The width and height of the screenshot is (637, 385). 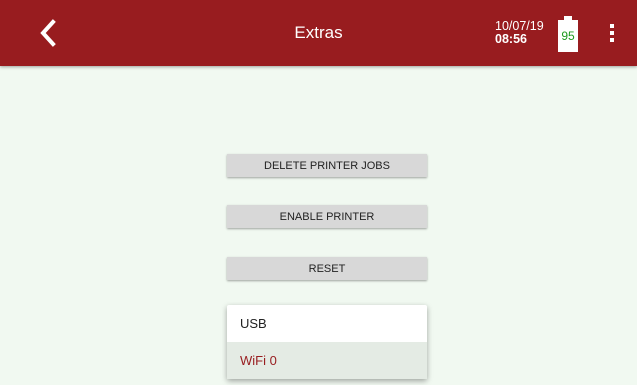 I want to click on battery-level: 95, so click(x=568, y=36).